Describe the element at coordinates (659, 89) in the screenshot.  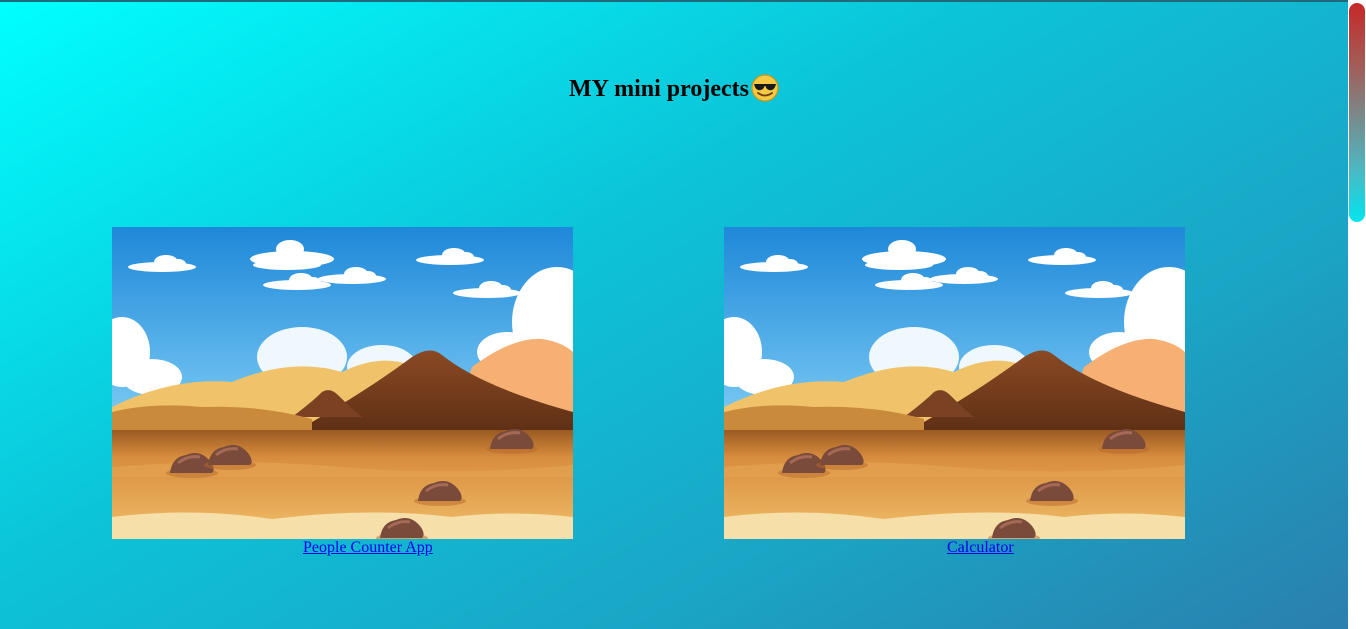
I see `page-title-text: MY mini projects` at that location.